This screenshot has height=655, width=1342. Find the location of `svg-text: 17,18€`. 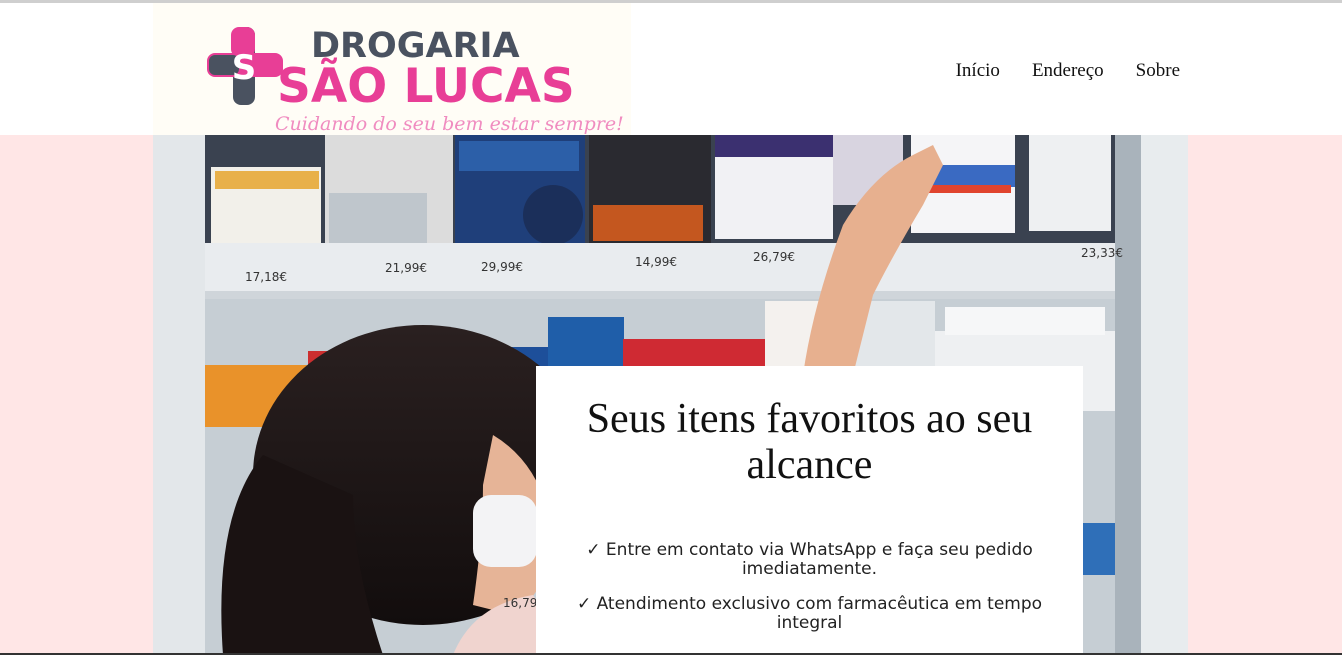

svg-text: 17,18€ is located at coordinates (266, 277).